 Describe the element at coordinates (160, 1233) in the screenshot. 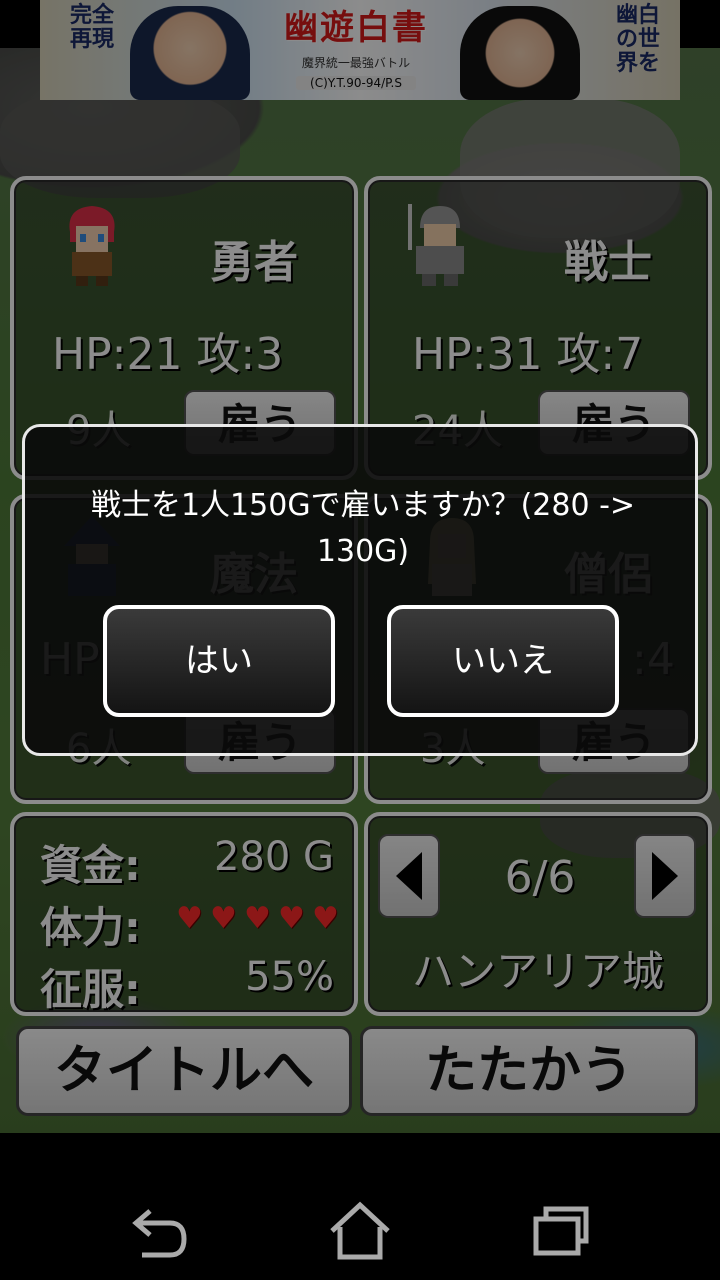

I see `back-icon` at that location.